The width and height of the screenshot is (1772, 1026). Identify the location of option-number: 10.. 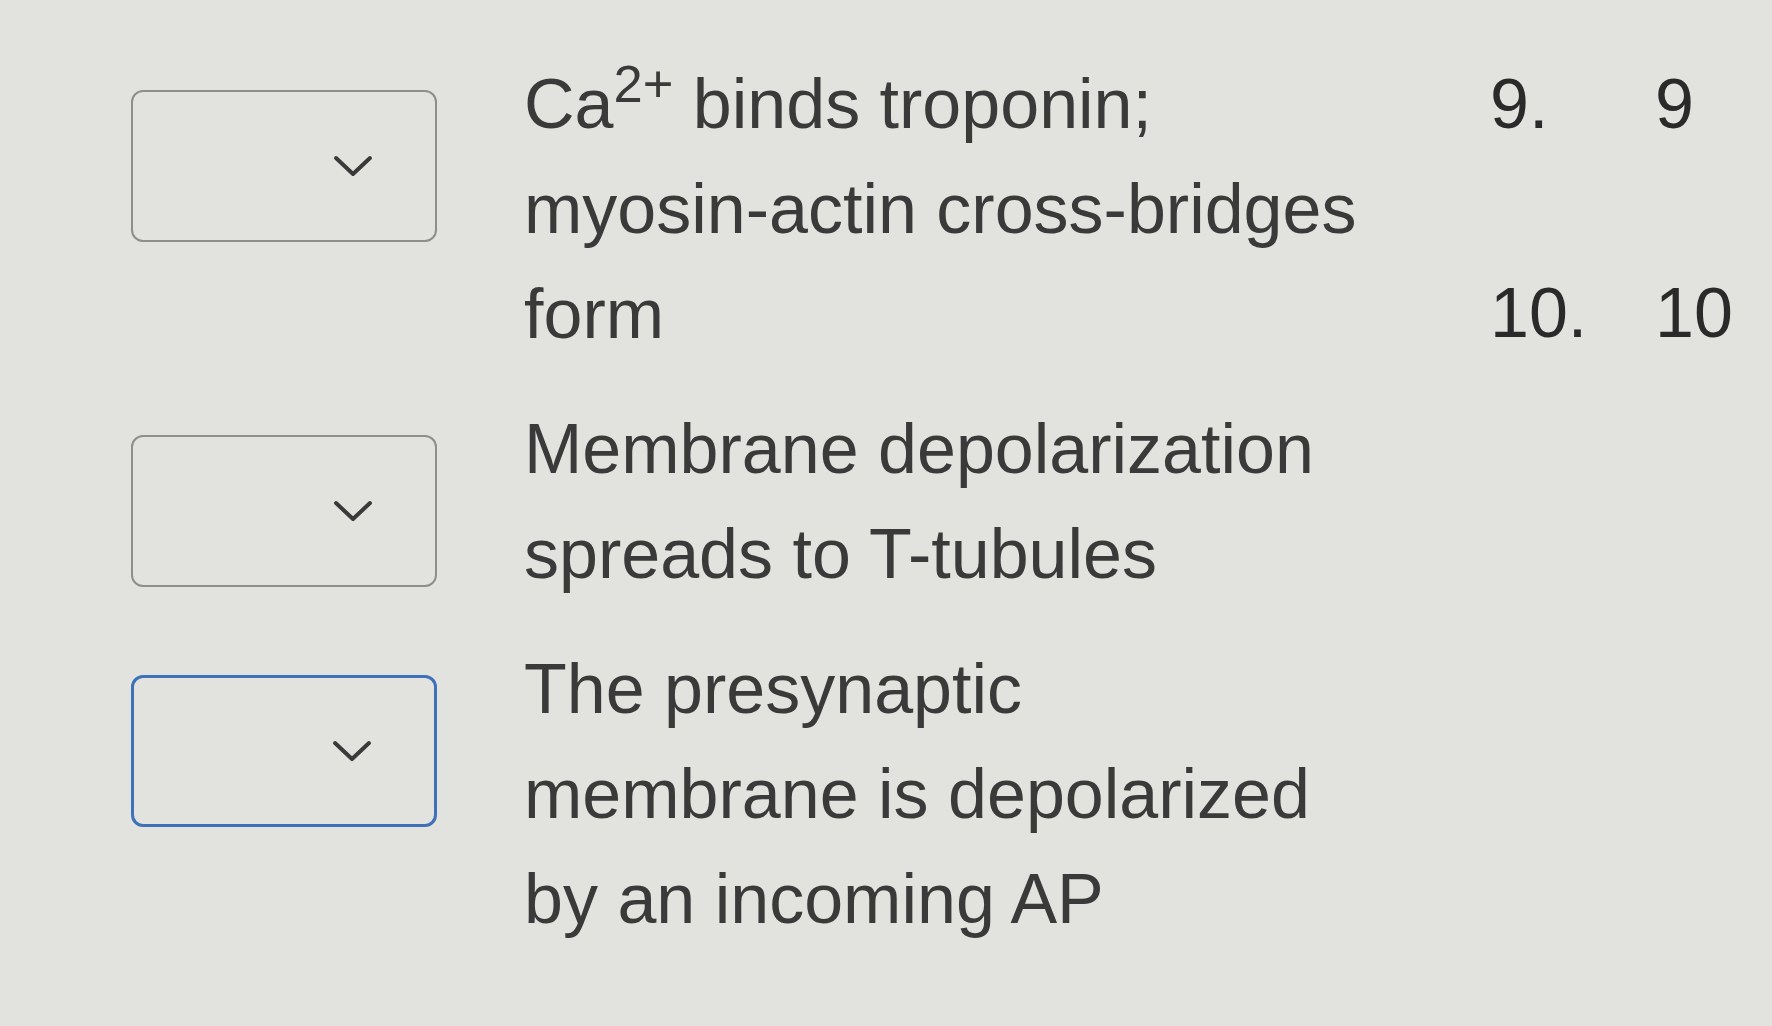
(1539, 313).